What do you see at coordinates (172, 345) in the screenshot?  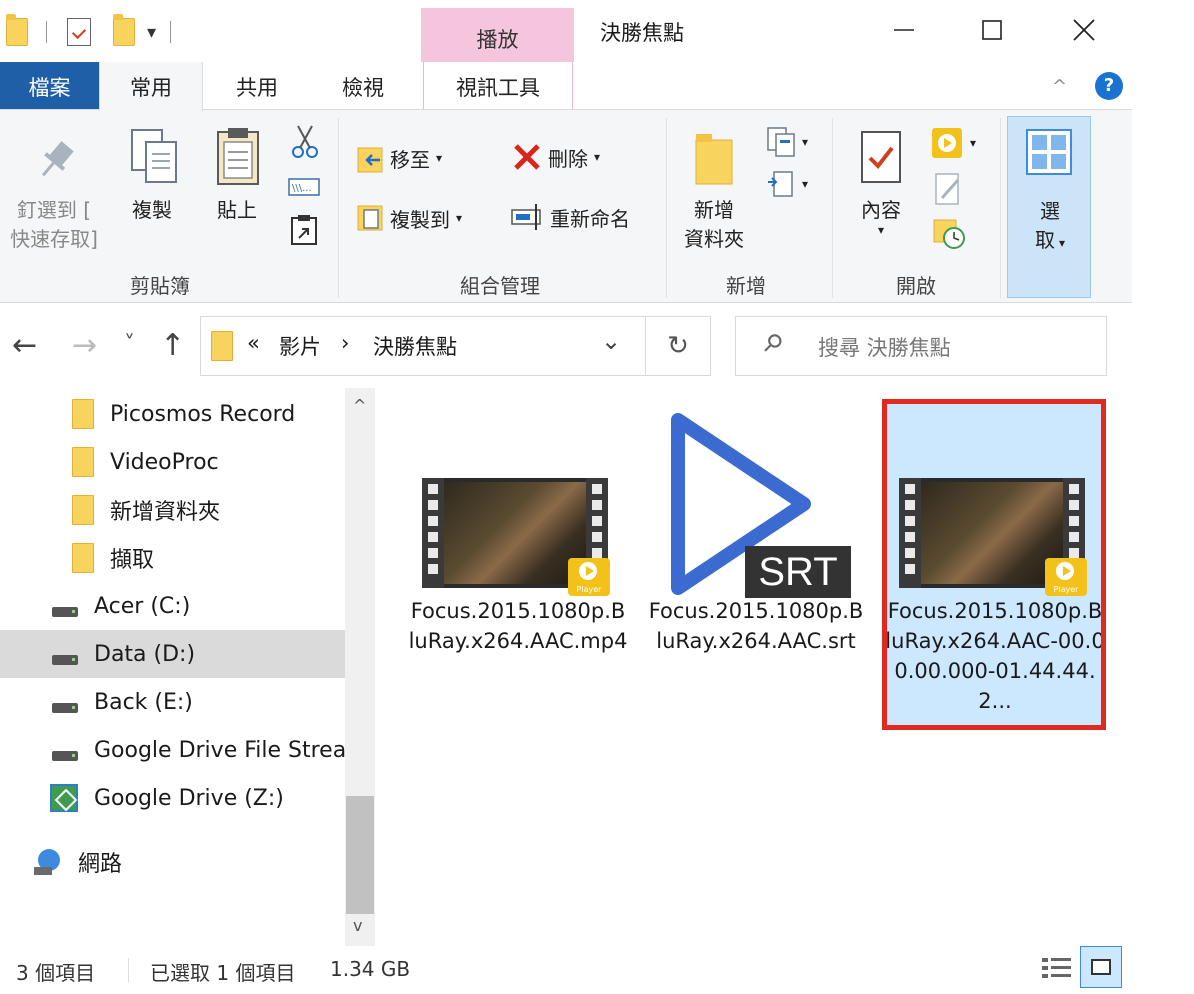 I see `up-button: ↑` at bounding box center [172, 345].